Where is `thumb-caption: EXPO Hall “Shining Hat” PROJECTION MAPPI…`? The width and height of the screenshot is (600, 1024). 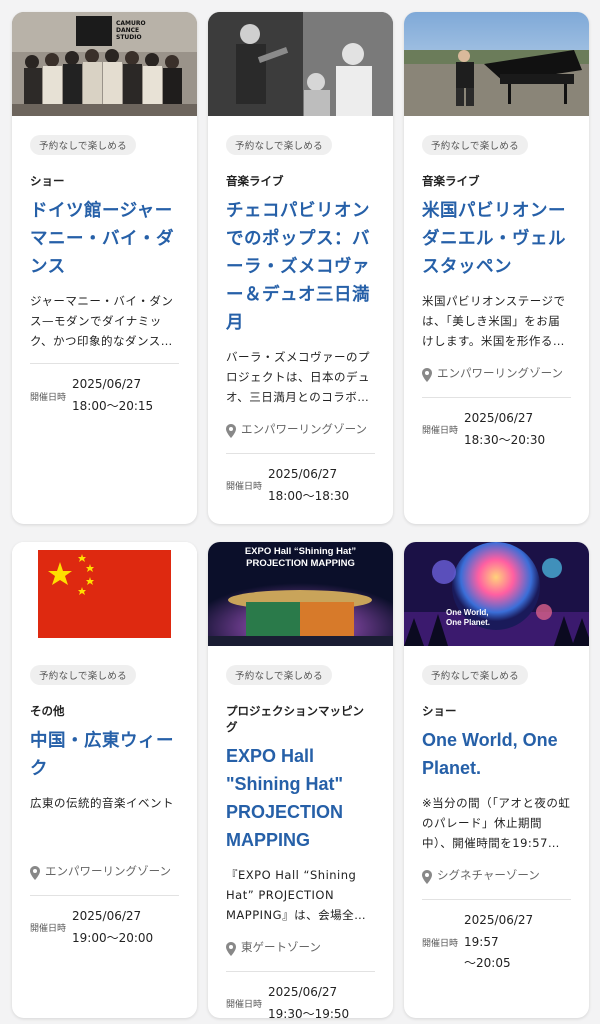 thumb-caption: EXPO Hall “Shining Hat” PROJECTION MAPPI… is located at coordinates (300, 557).